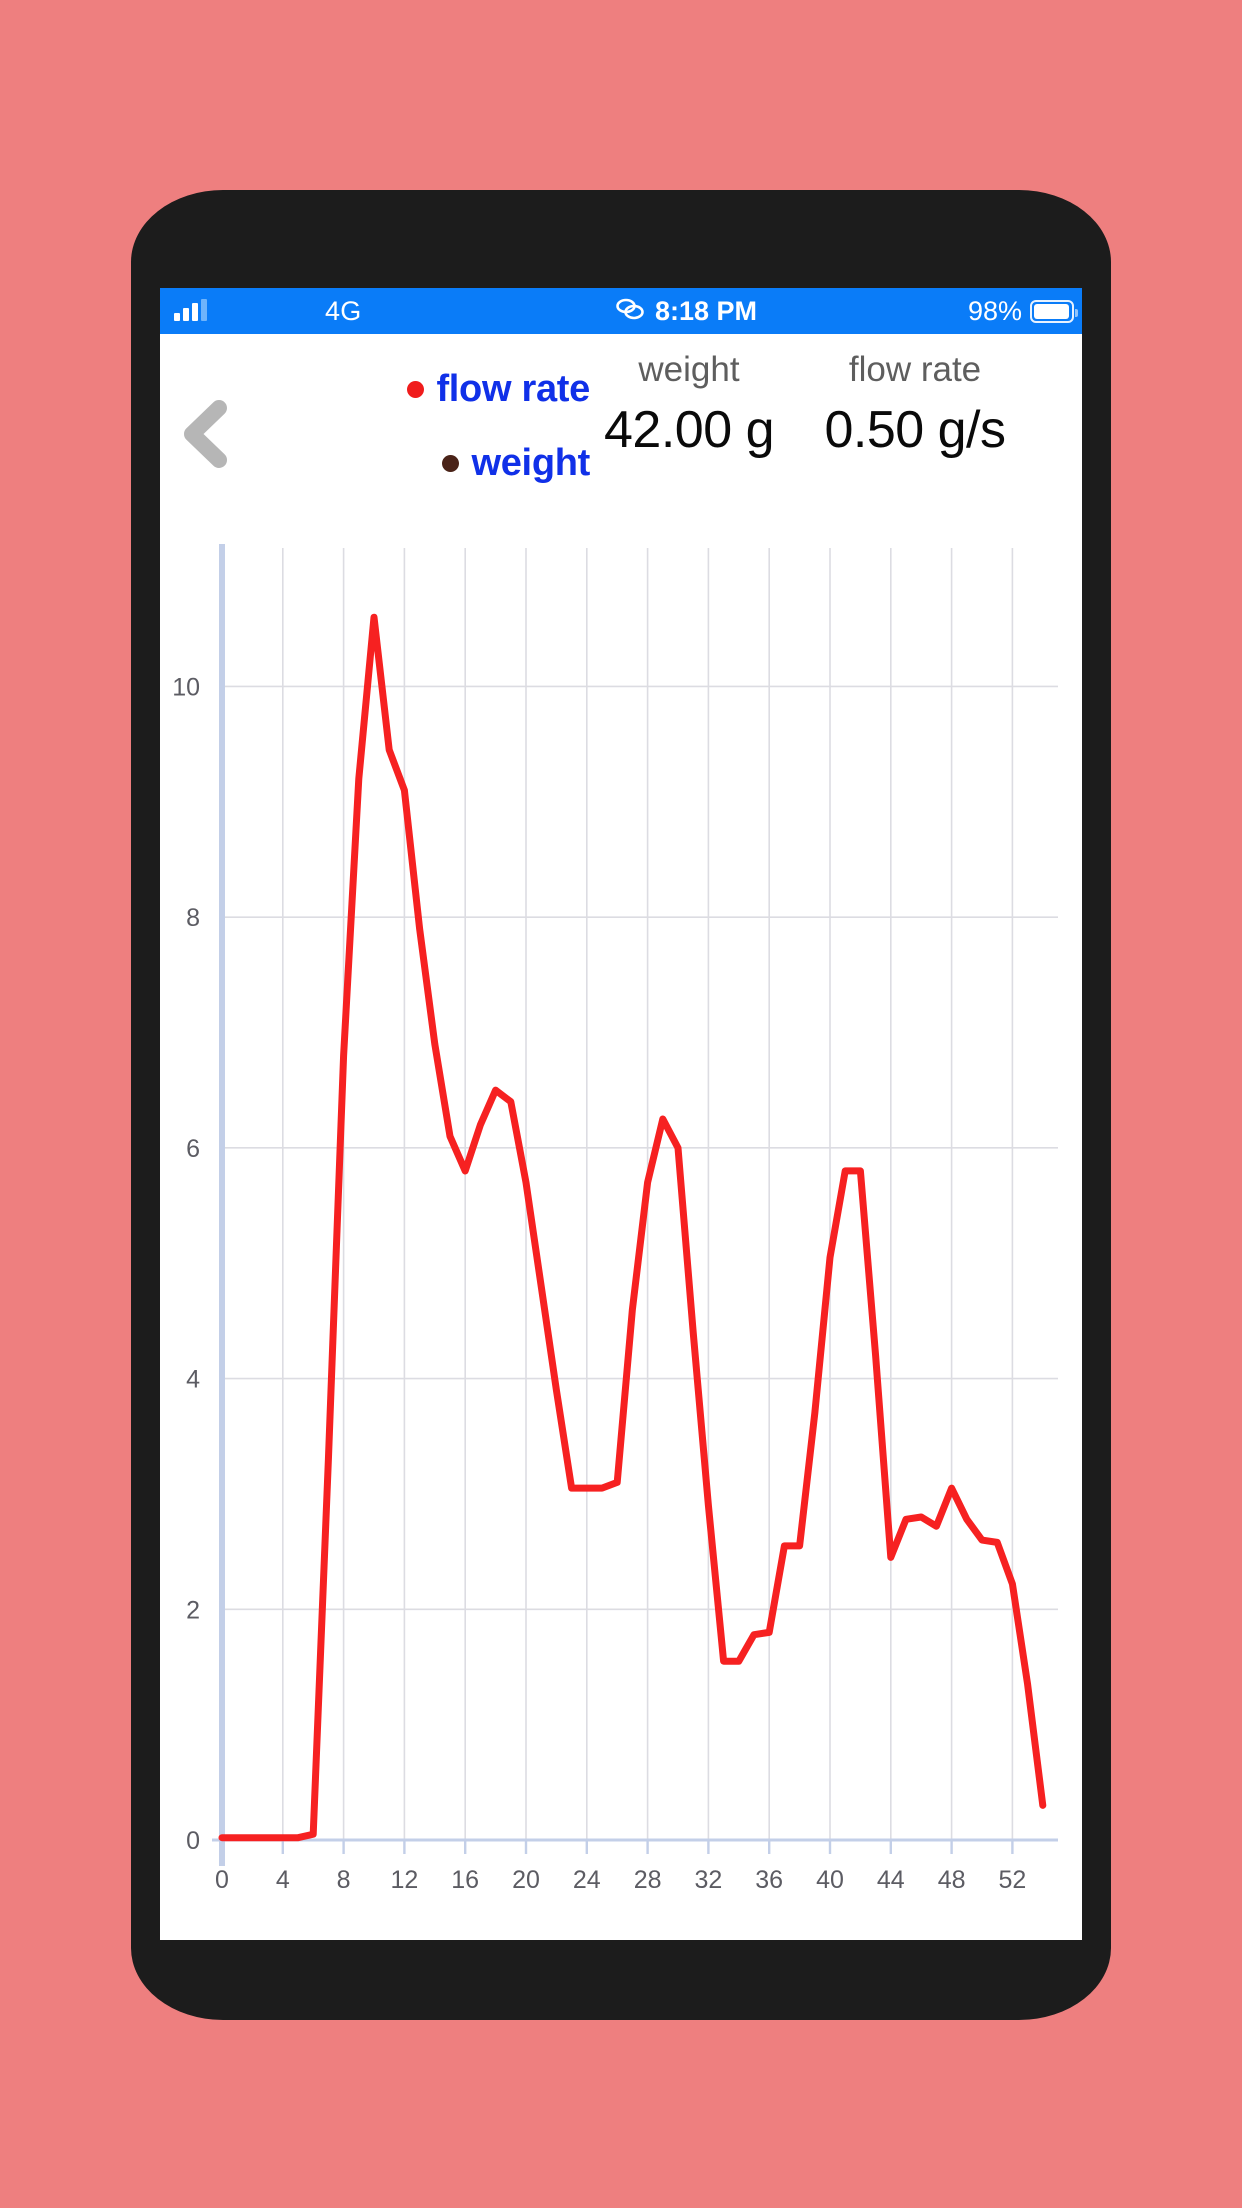 This screenshot has height=2208, width=1242. I want to click on legend-item-weight: weight, so click(425, 463).